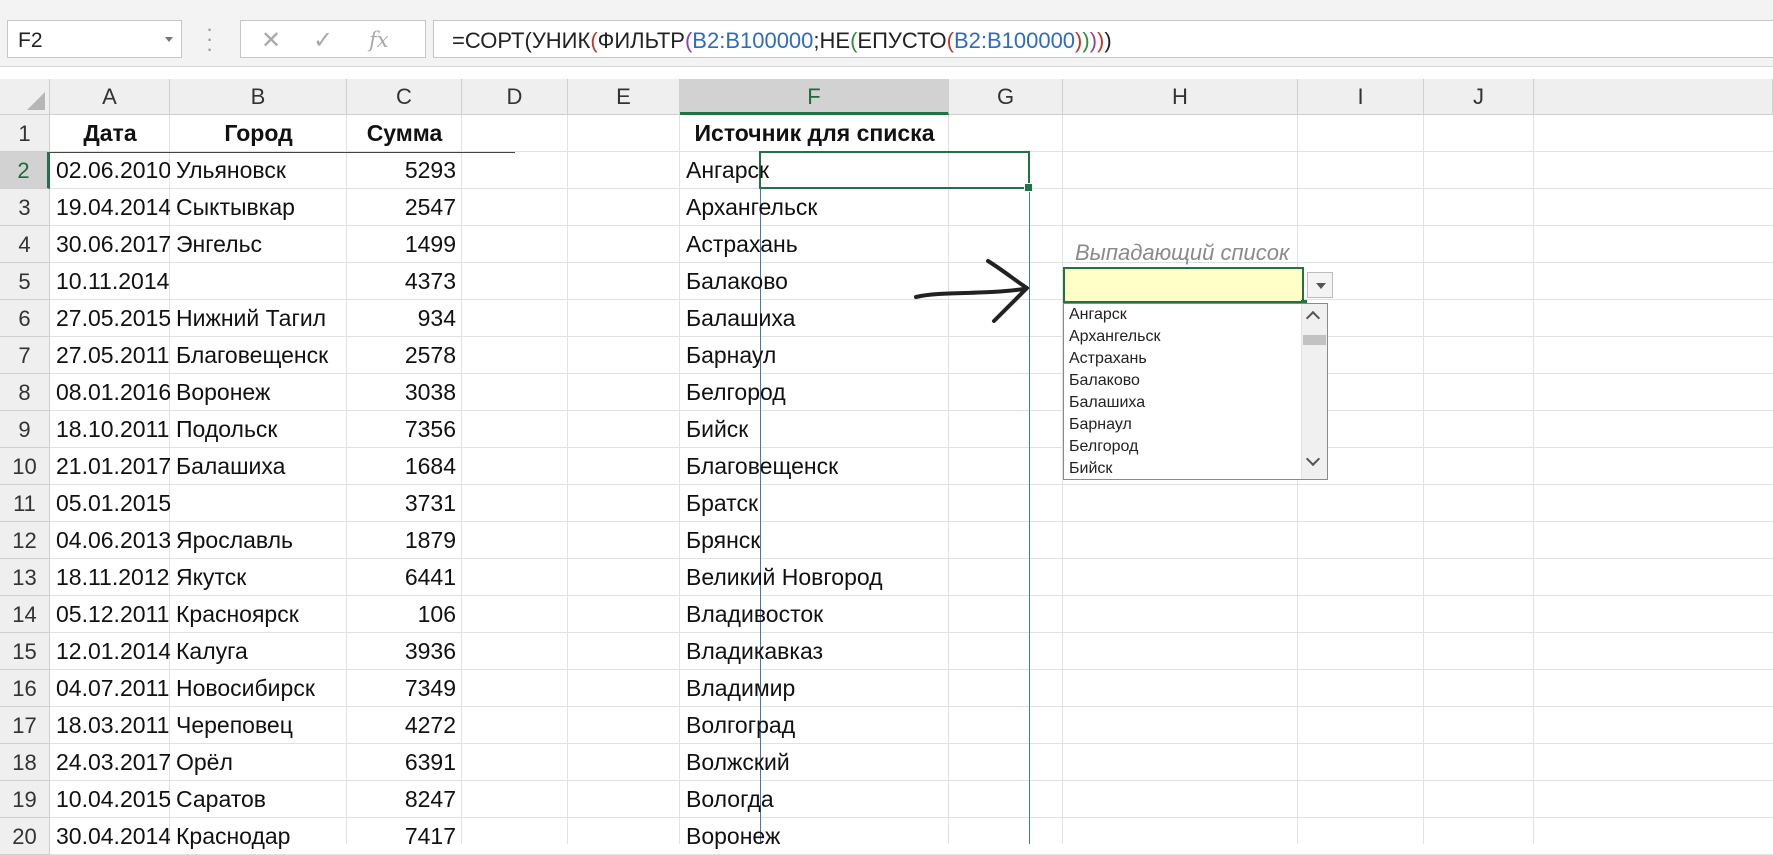 Image resolution: width=1773 pixels, height=855 pixels. What do you see at coordinates (110, 688) in the screenshot?
I see `cell-date: 04.07.2011` at bounding box center [110, 688].